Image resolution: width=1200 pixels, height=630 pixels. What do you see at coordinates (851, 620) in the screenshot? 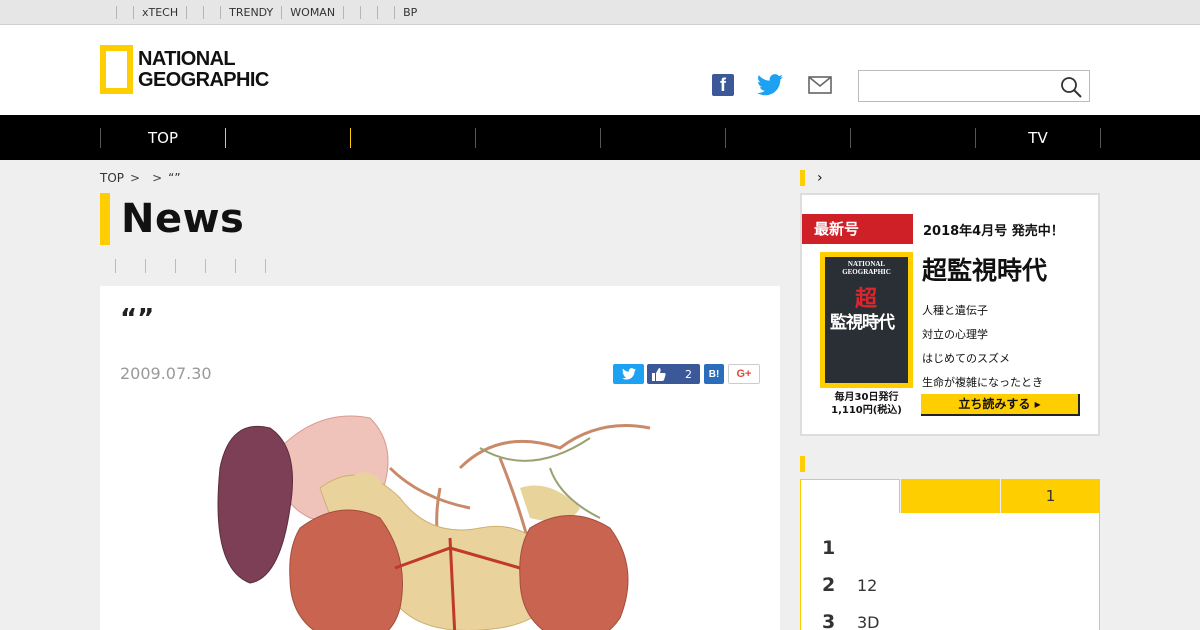
I see `ranking-row: 3 3D` at bounding box center [851, 620].